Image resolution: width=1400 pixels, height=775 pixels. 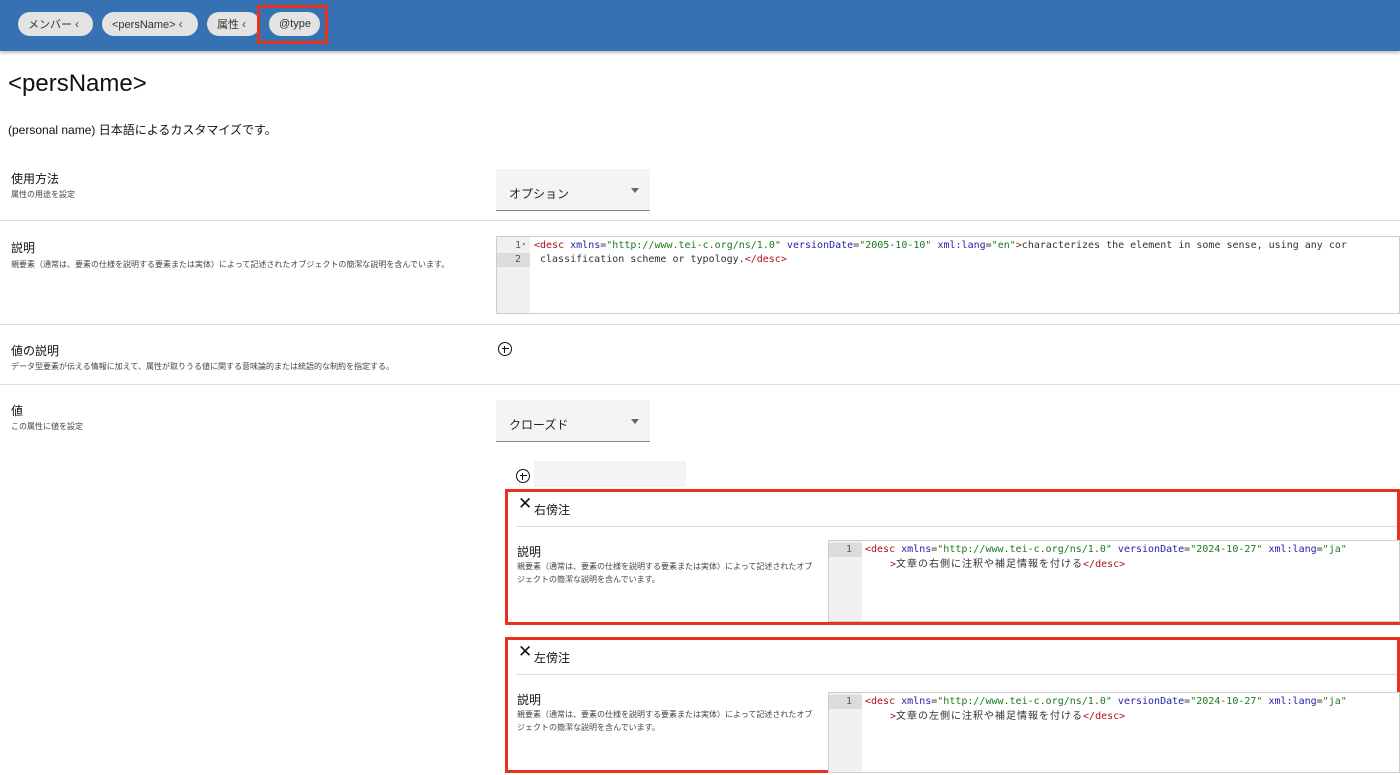 I want to click on breadcrumb-label: <persName>, so click(x=144, y=25).